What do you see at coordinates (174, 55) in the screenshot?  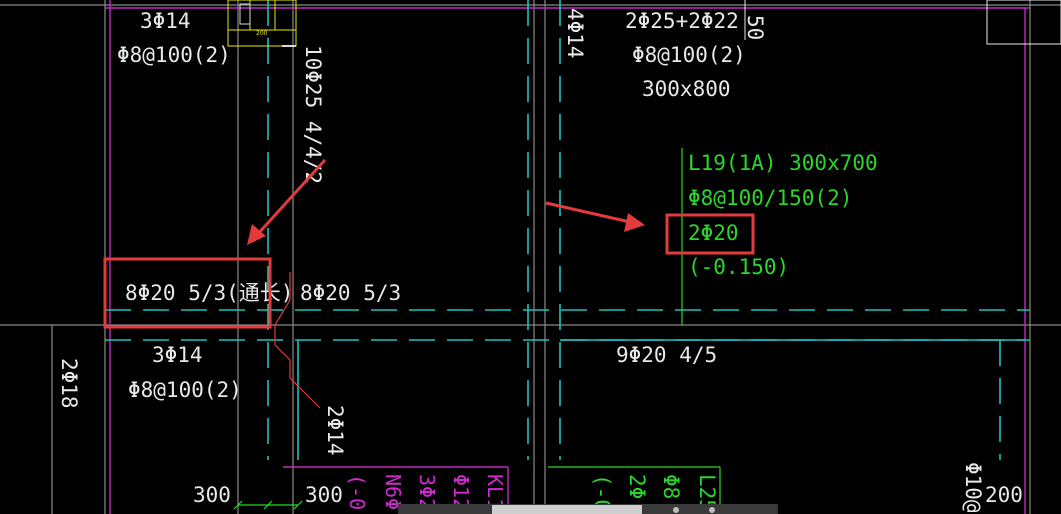 I see `top-left-stirrup: Φ8@100(2)` at bounding box center [174, 55].